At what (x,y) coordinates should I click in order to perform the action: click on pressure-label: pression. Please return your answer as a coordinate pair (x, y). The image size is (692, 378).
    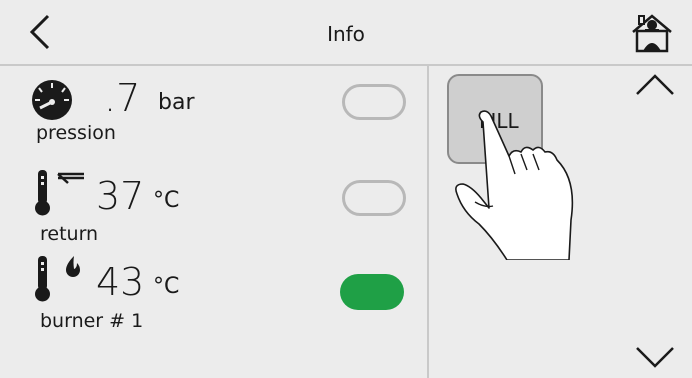
    Looking at the image, I should click on (76, 133).